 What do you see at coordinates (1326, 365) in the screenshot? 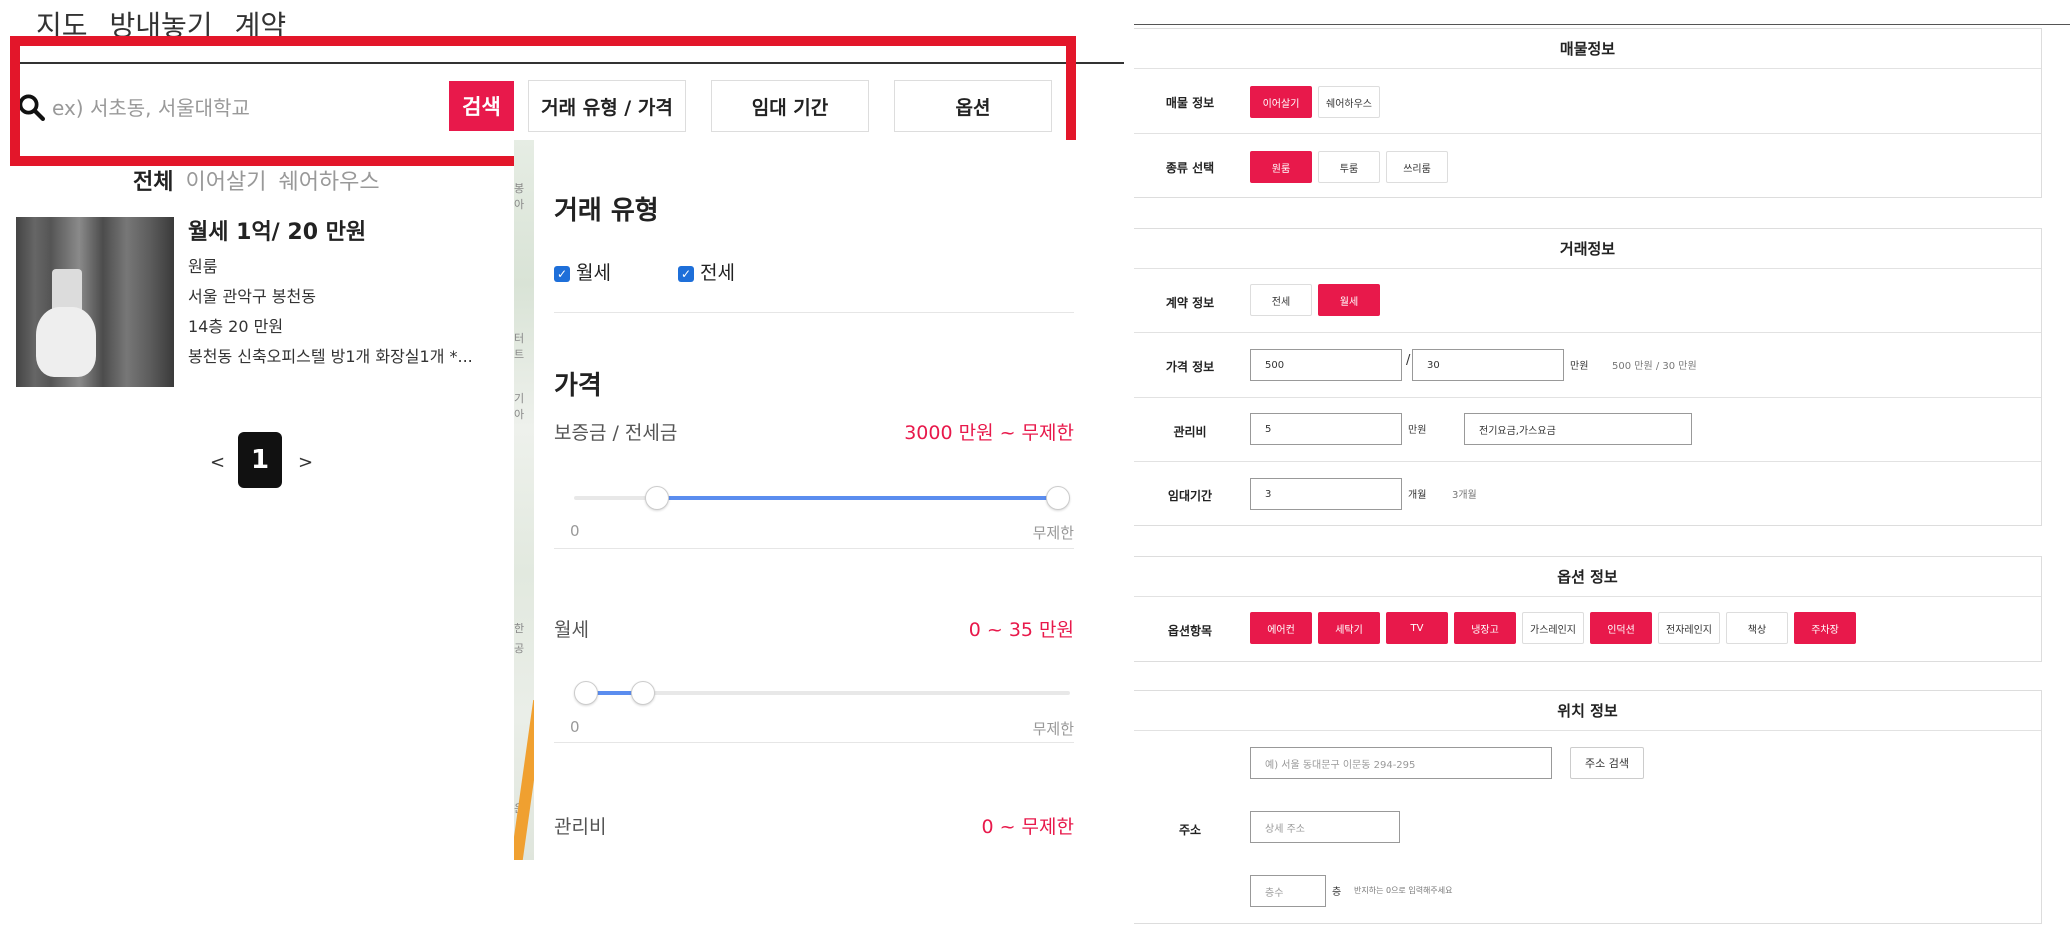
I see `deposit-input: 500` at bounding box center [1326, 365].